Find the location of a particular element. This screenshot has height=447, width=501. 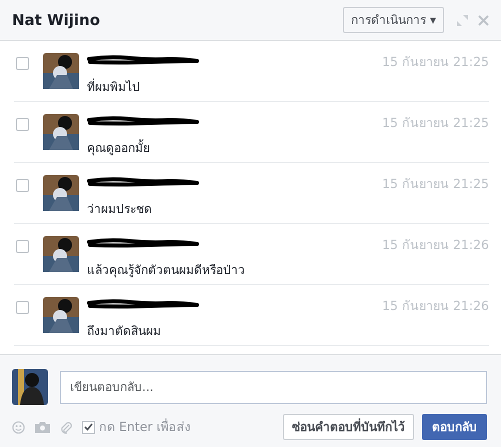

message-text: ที่ผมพิมไป is located at coordinates (114, 87).